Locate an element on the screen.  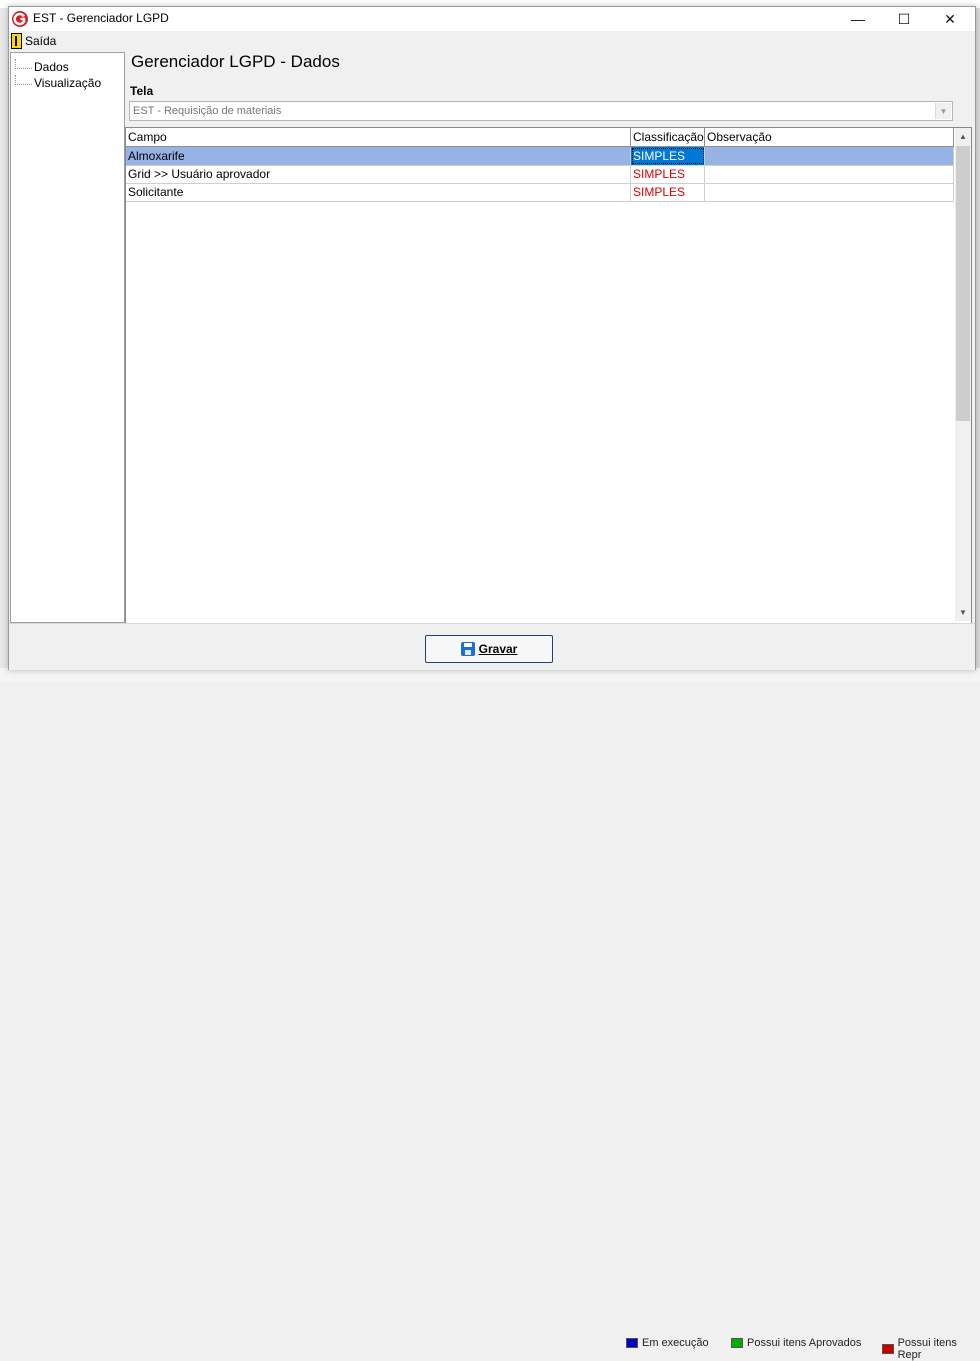
minimize-button: — is located at coordinates (858, 19).